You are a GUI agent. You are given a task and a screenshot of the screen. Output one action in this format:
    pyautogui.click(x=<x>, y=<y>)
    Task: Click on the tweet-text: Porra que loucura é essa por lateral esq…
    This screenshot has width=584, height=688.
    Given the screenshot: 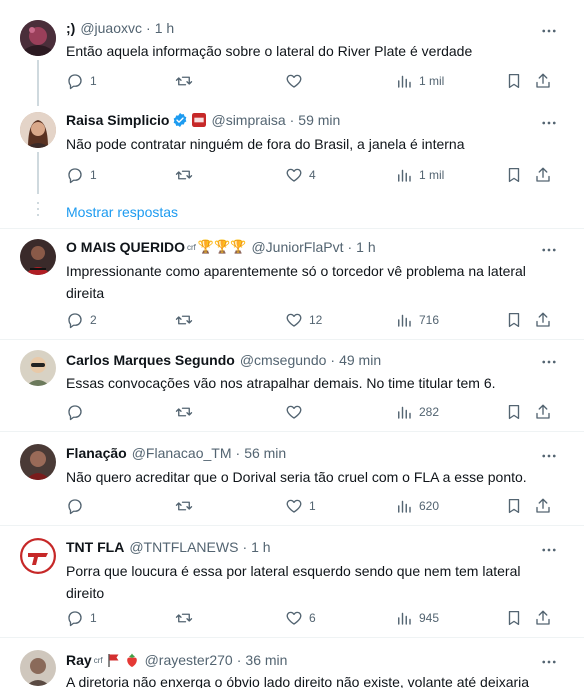 What is the action you would take?
    pyautogui.click(x=293, y=582)
    